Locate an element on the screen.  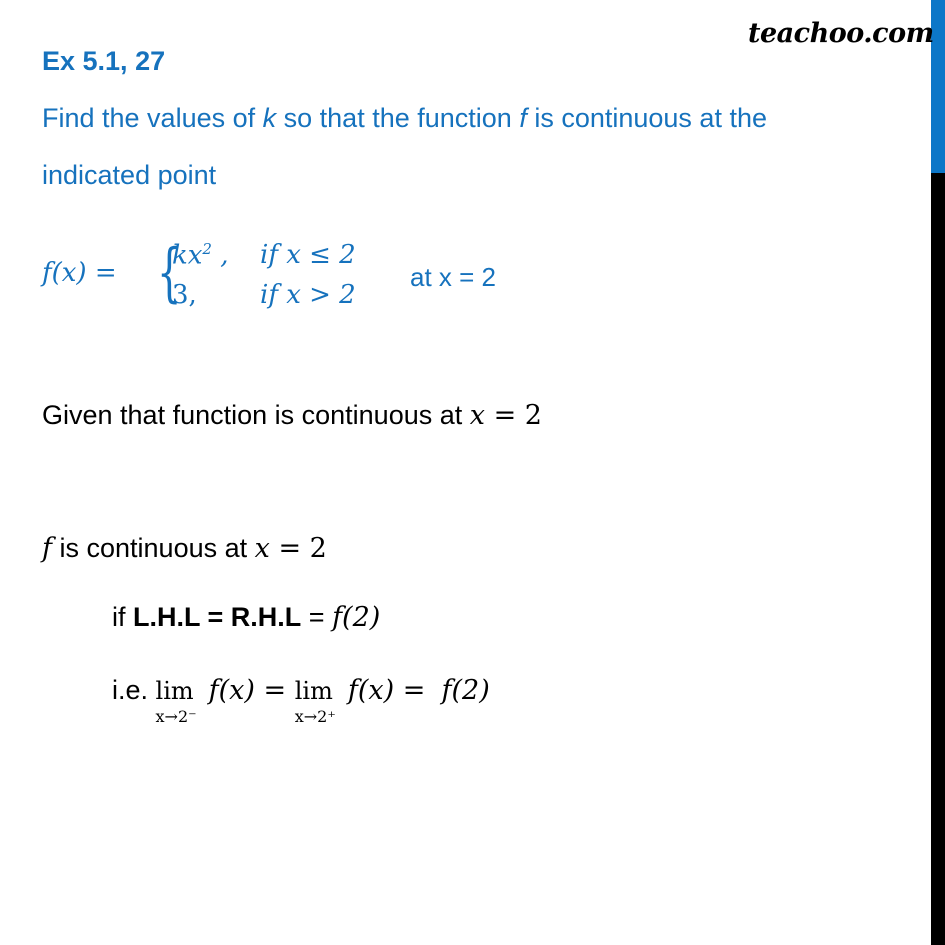
exercise-title: Ex 5.1, 27 is located at coordinates (104, 61).